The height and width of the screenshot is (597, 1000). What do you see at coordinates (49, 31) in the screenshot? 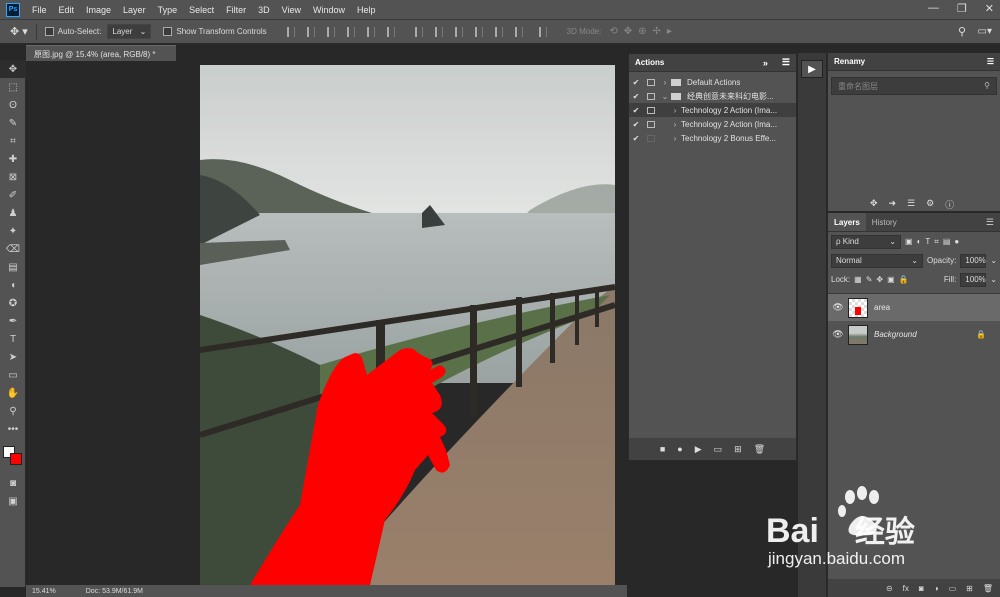
I see `auto-select-checkbox` at bounding box center [49, 31].